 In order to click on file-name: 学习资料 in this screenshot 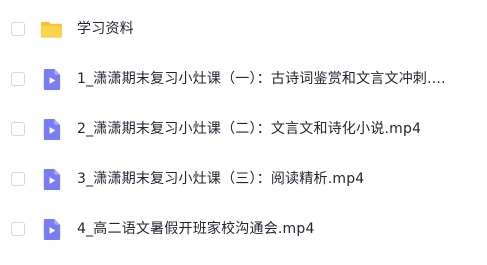, I will do `click(105, 29)`.